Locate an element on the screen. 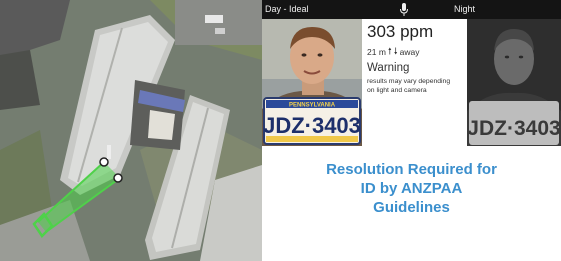 The width and height of the screenshot is (561, 261). arrow-up-icon: 🠕 is located at coordinates (389, 51).